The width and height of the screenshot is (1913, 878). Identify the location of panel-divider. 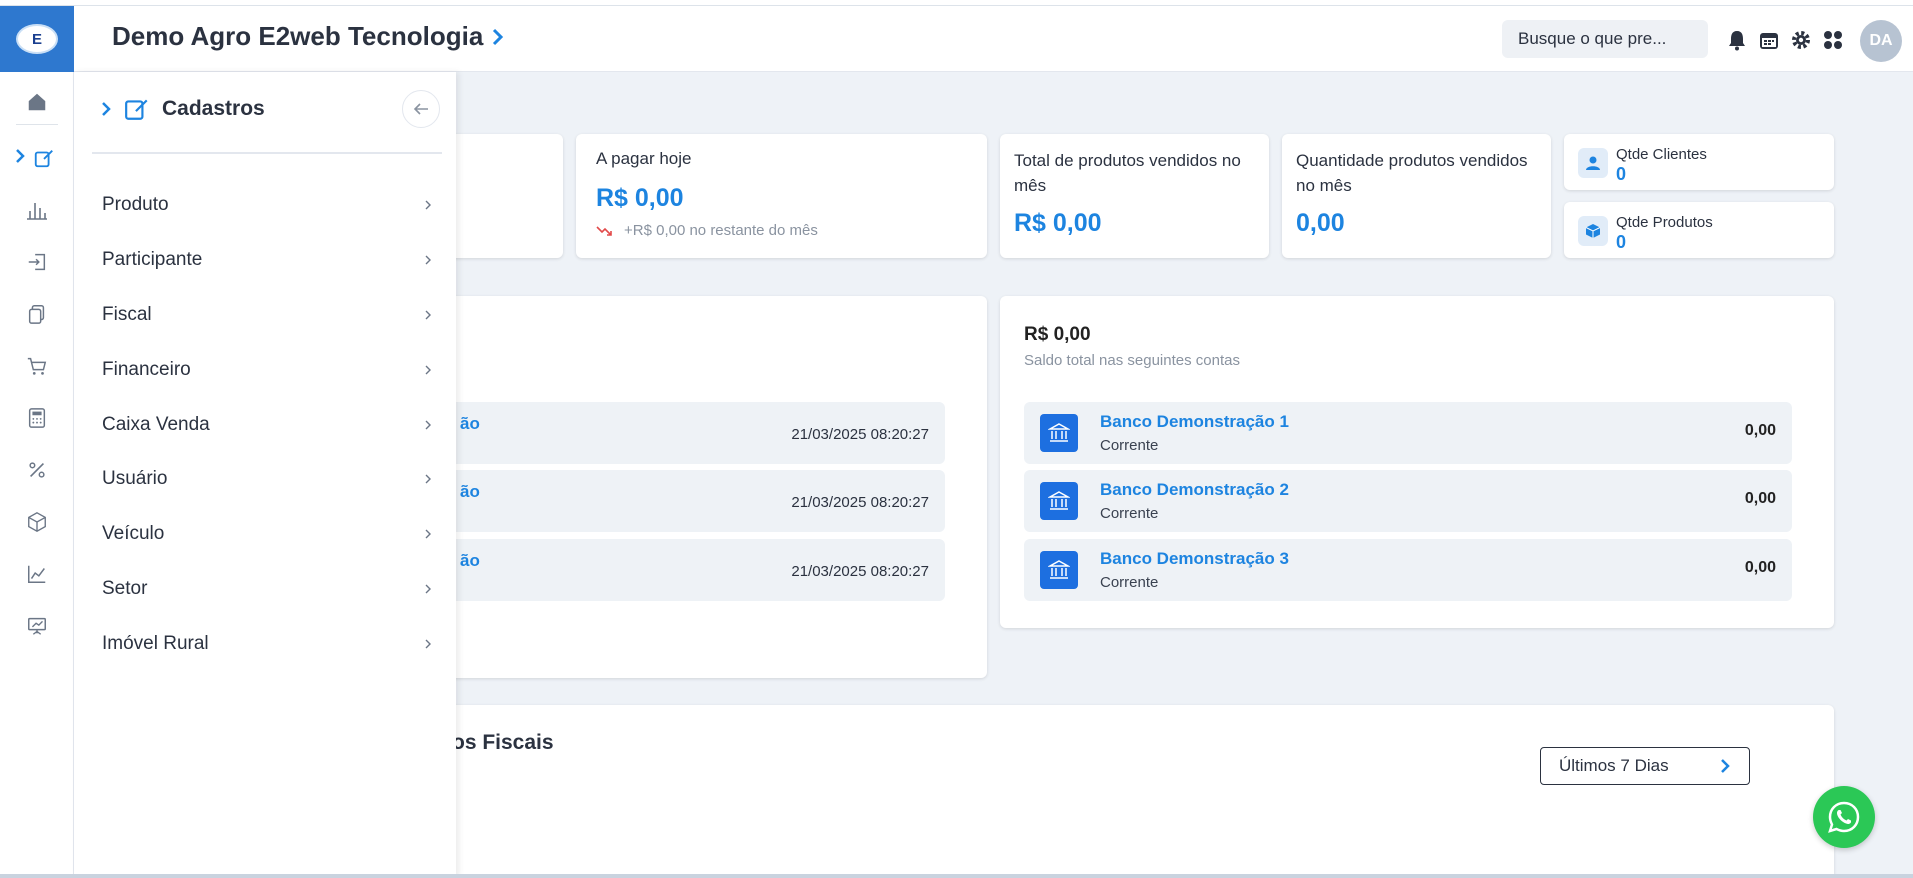
(267, 153).